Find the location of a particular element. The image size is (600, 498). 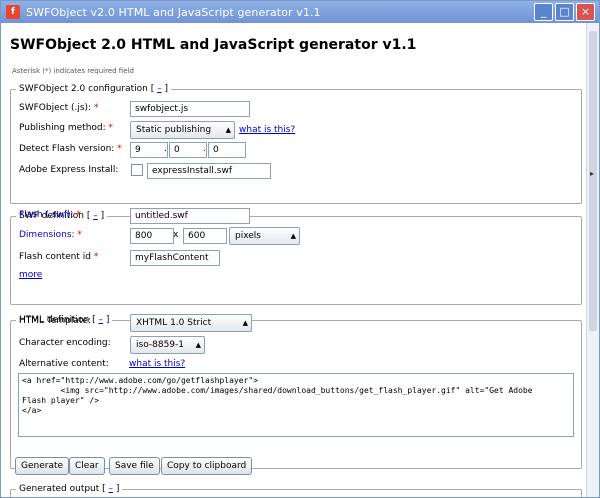

express-install-checkbox is located at coordinates (137, 170).